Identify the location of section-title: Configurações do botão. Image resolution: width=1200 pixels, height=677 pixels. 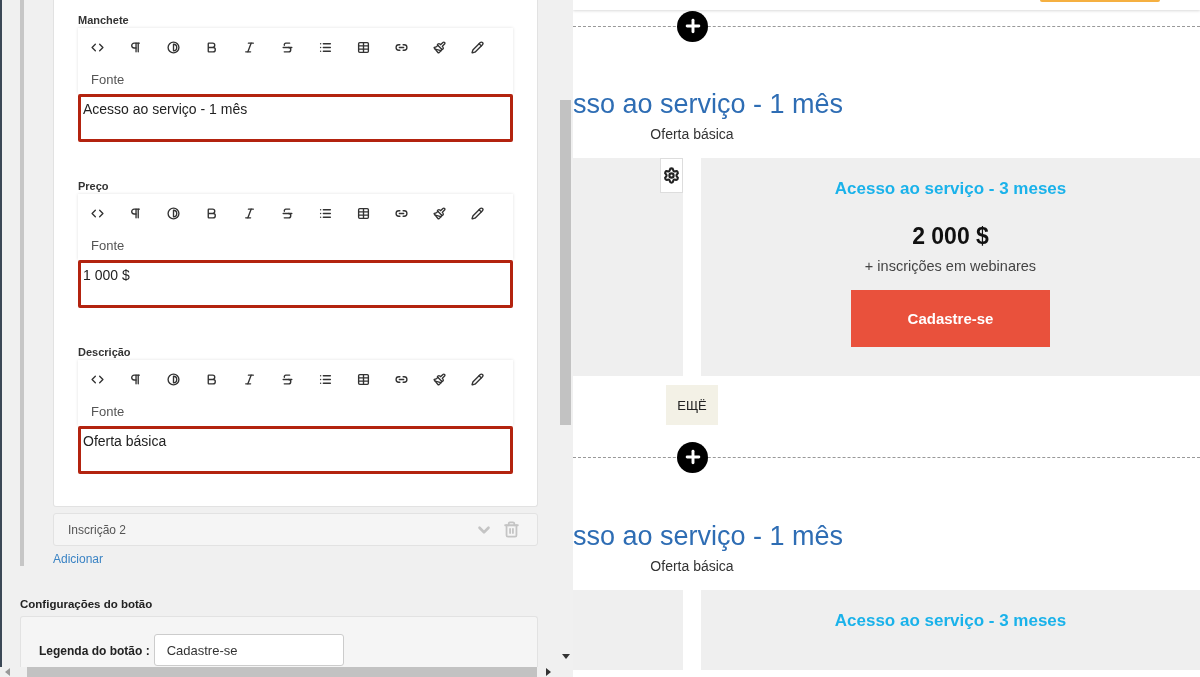
(87, 604).